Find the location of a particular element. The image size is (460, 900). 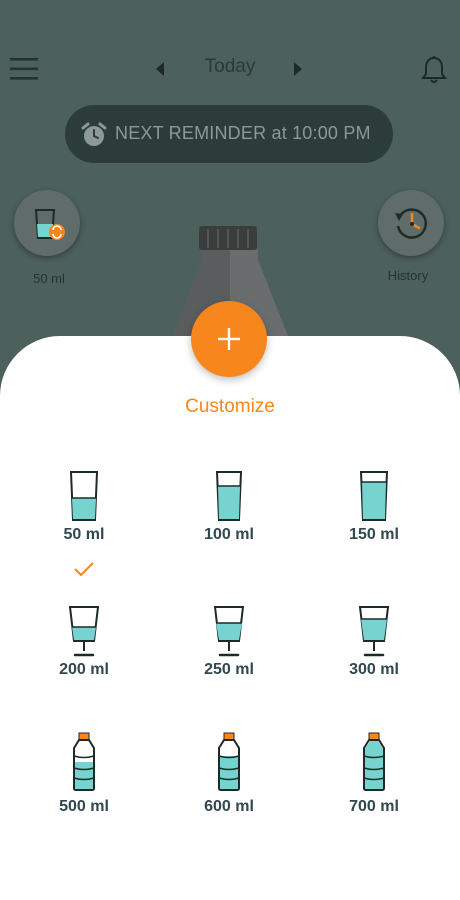

reminder-text: NEXT REMINDER at 10:00 PM is located at coordinates (243, 133).